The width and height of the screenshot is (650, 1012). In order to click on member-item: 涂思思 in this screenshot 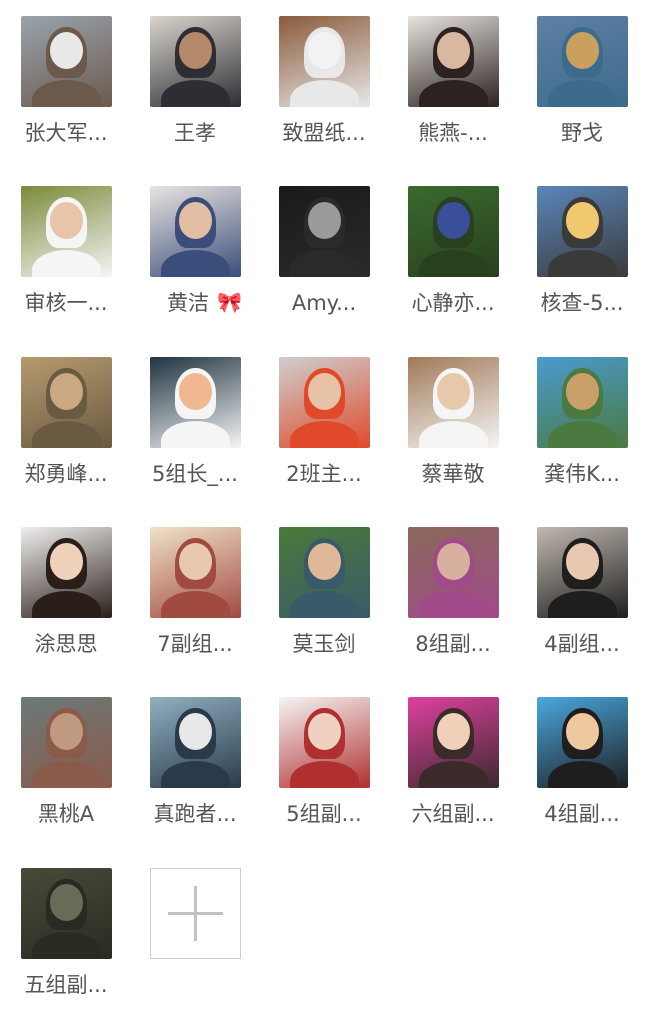, I will do `click(65, 591)`.